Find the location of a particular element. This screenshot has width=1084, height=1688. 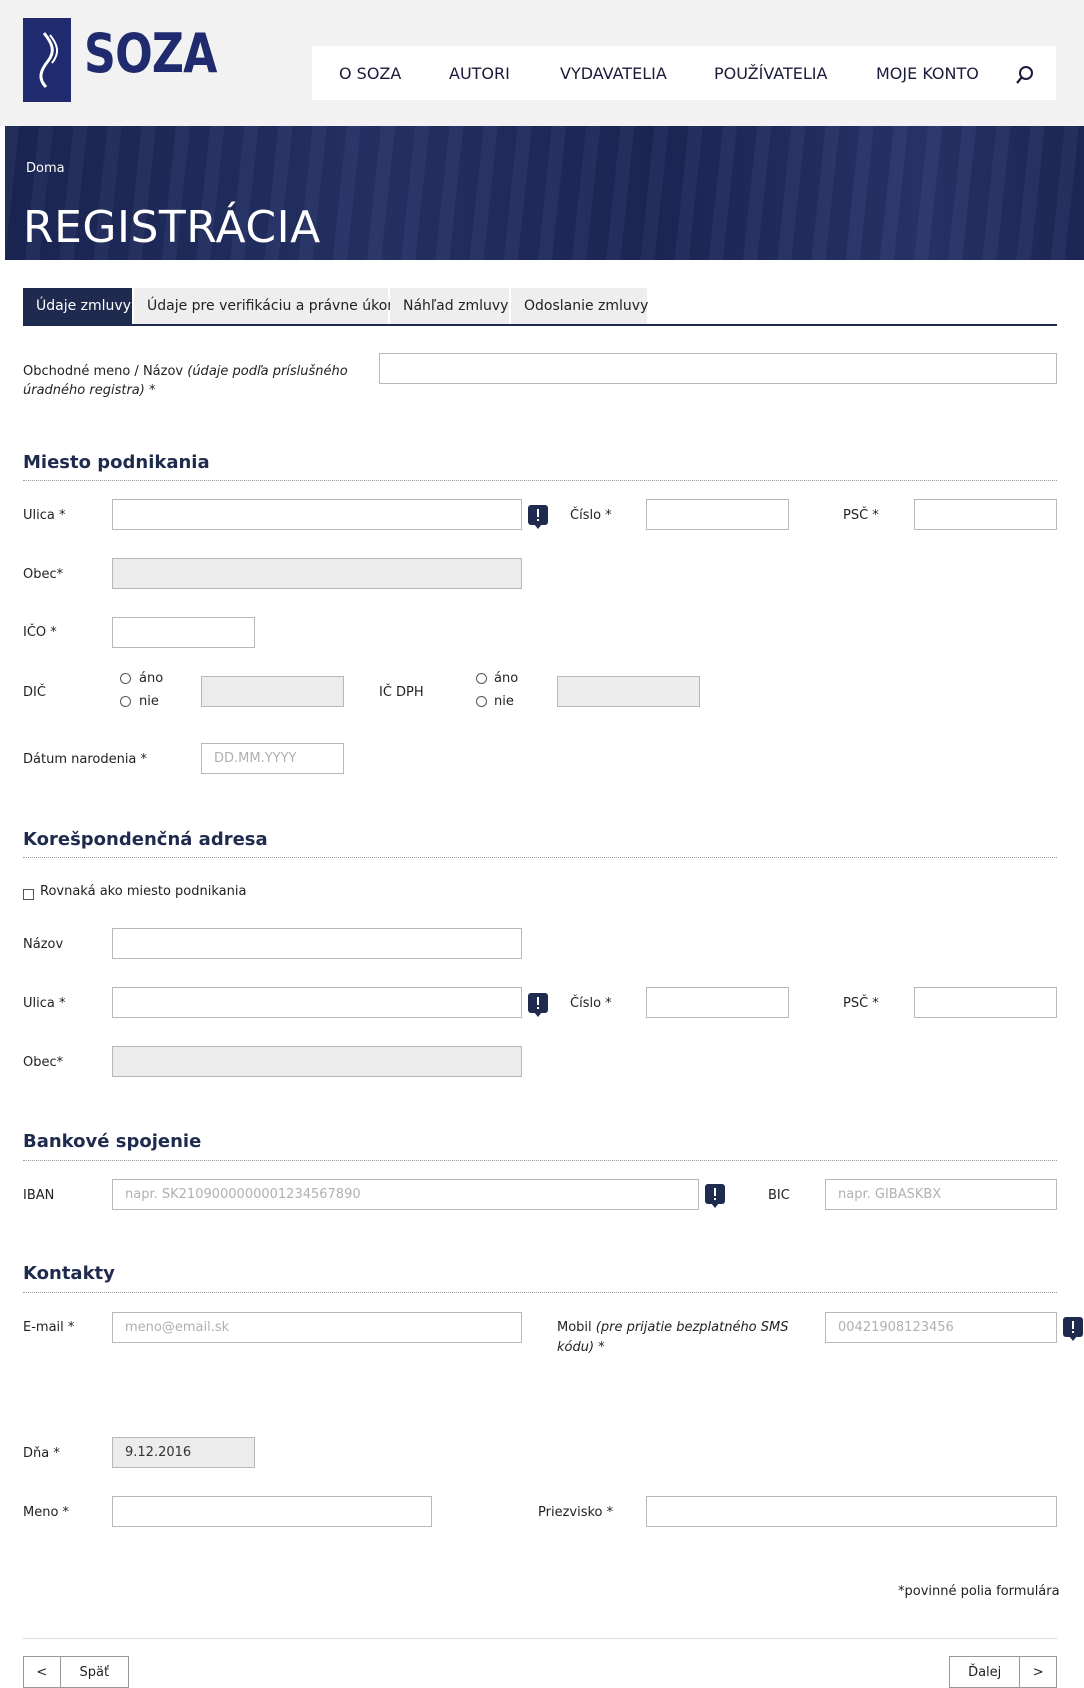

dic-label: DIČ is located at coordinates (34, 692).